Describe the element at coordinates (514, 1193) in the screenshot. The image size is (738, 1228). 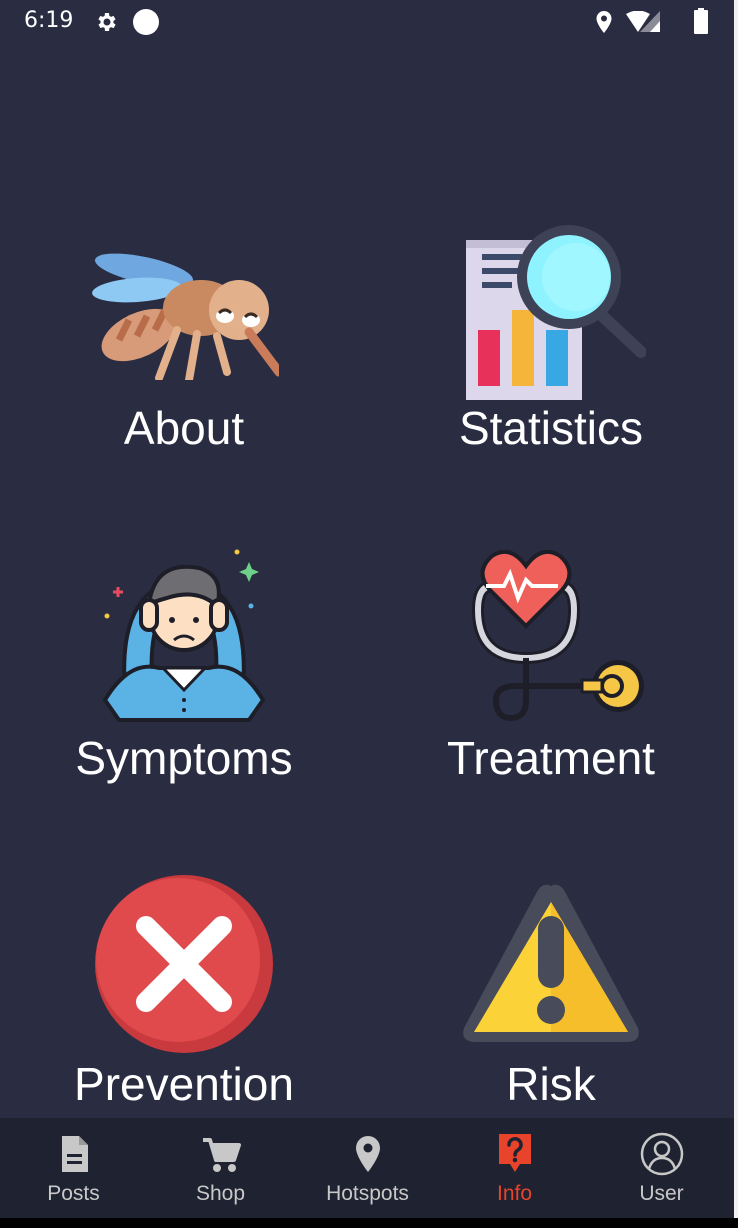
I see `nav-label-info: Info` at that location.